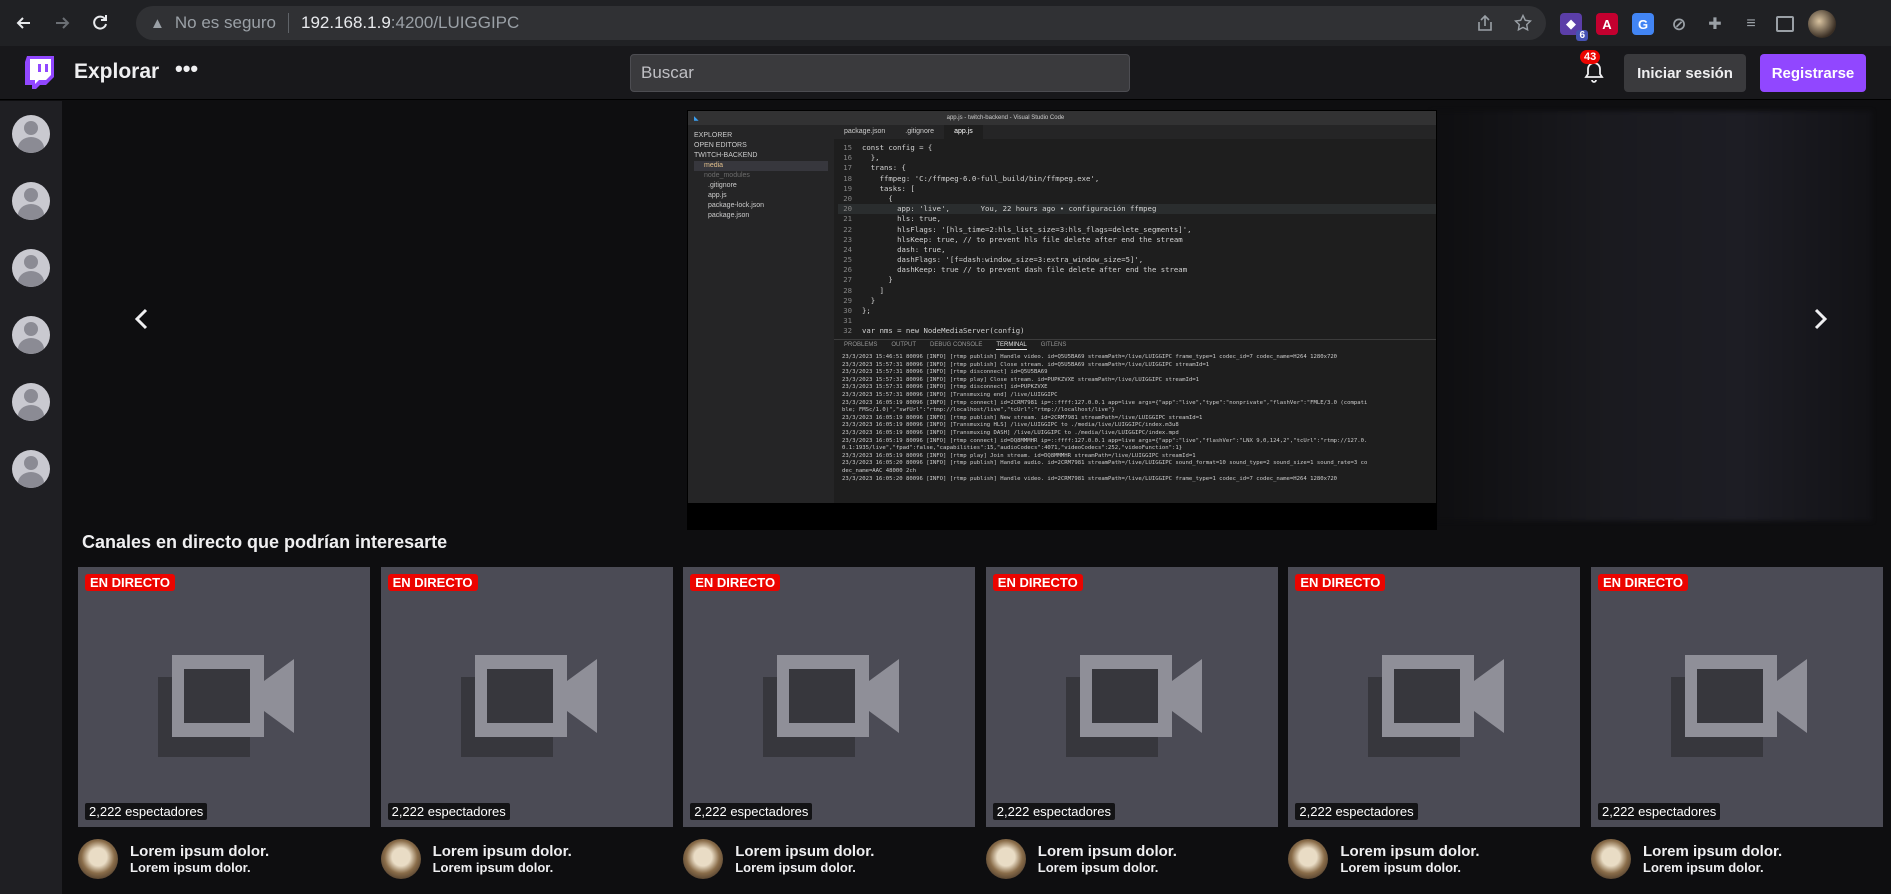 This screenshot has height=894, width=1891. What do you see at coordinates (1643, 24) in the screenshot?
I see `translate-icon: G` at bounding box center [1643, 24].